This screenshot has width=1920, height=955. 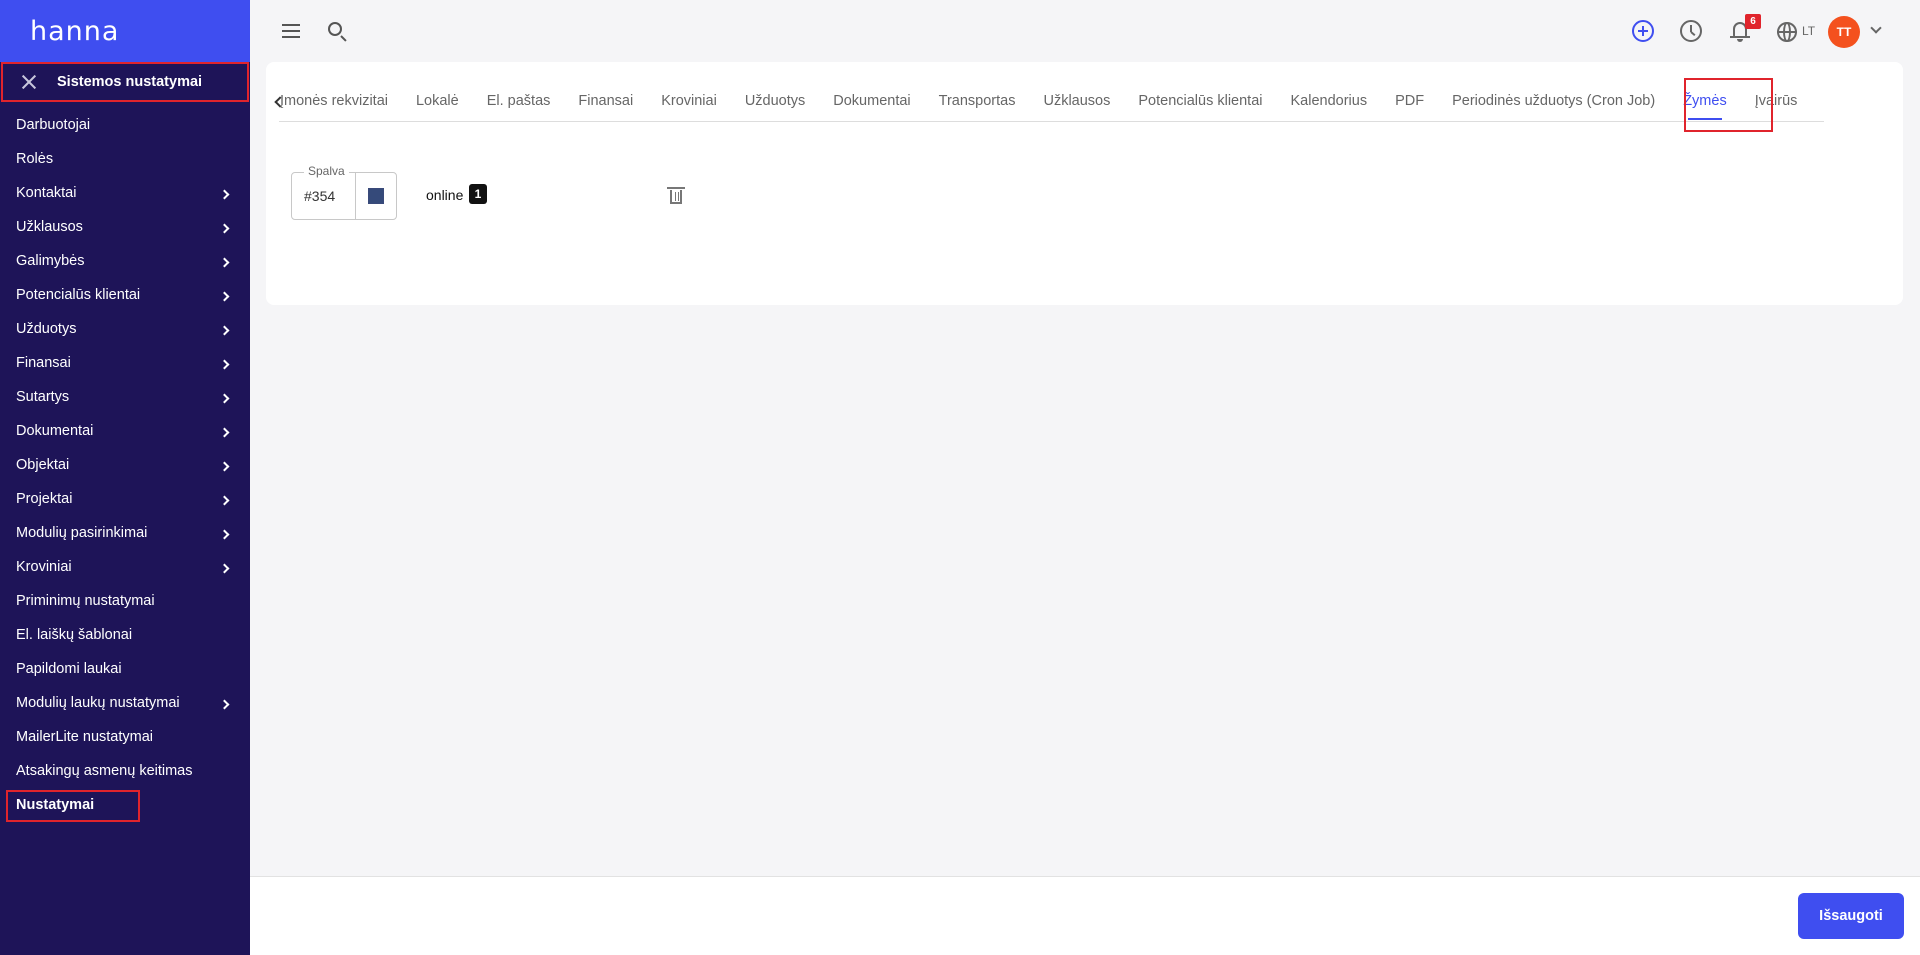 I want to click on sidebar-item: Dokumentai, so click(x=125, y=431).